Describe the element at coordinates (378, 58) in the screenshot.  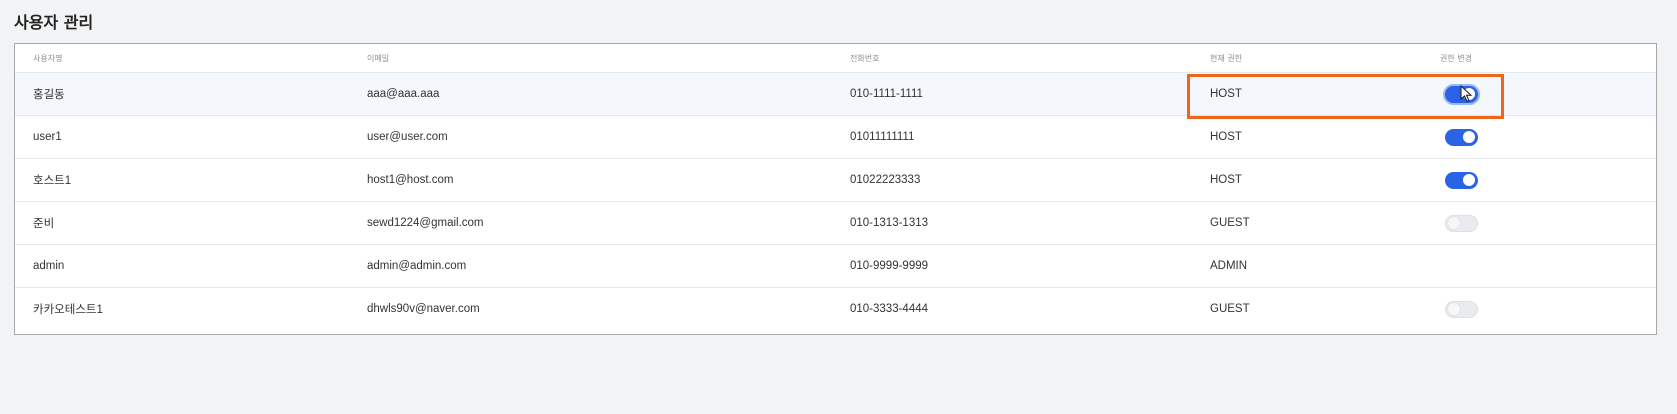
I see `header-email: 이메일` at that location.